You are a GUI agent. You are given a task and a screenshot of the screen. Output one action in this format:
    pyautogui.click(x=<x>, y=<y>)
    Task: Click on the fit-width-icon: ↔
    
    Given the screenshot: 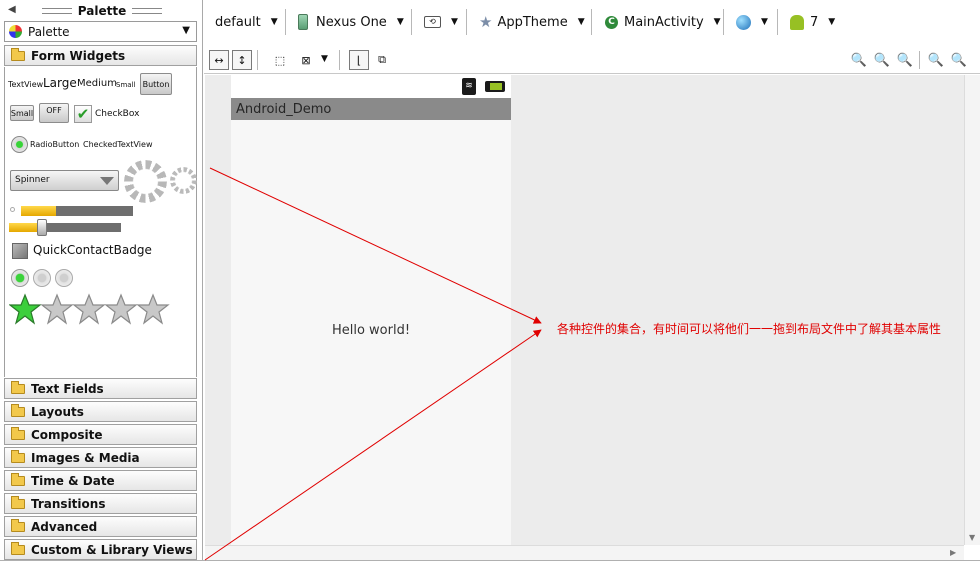 What is the action you would take?
    pyautogui.click(x=219, y=60)
    